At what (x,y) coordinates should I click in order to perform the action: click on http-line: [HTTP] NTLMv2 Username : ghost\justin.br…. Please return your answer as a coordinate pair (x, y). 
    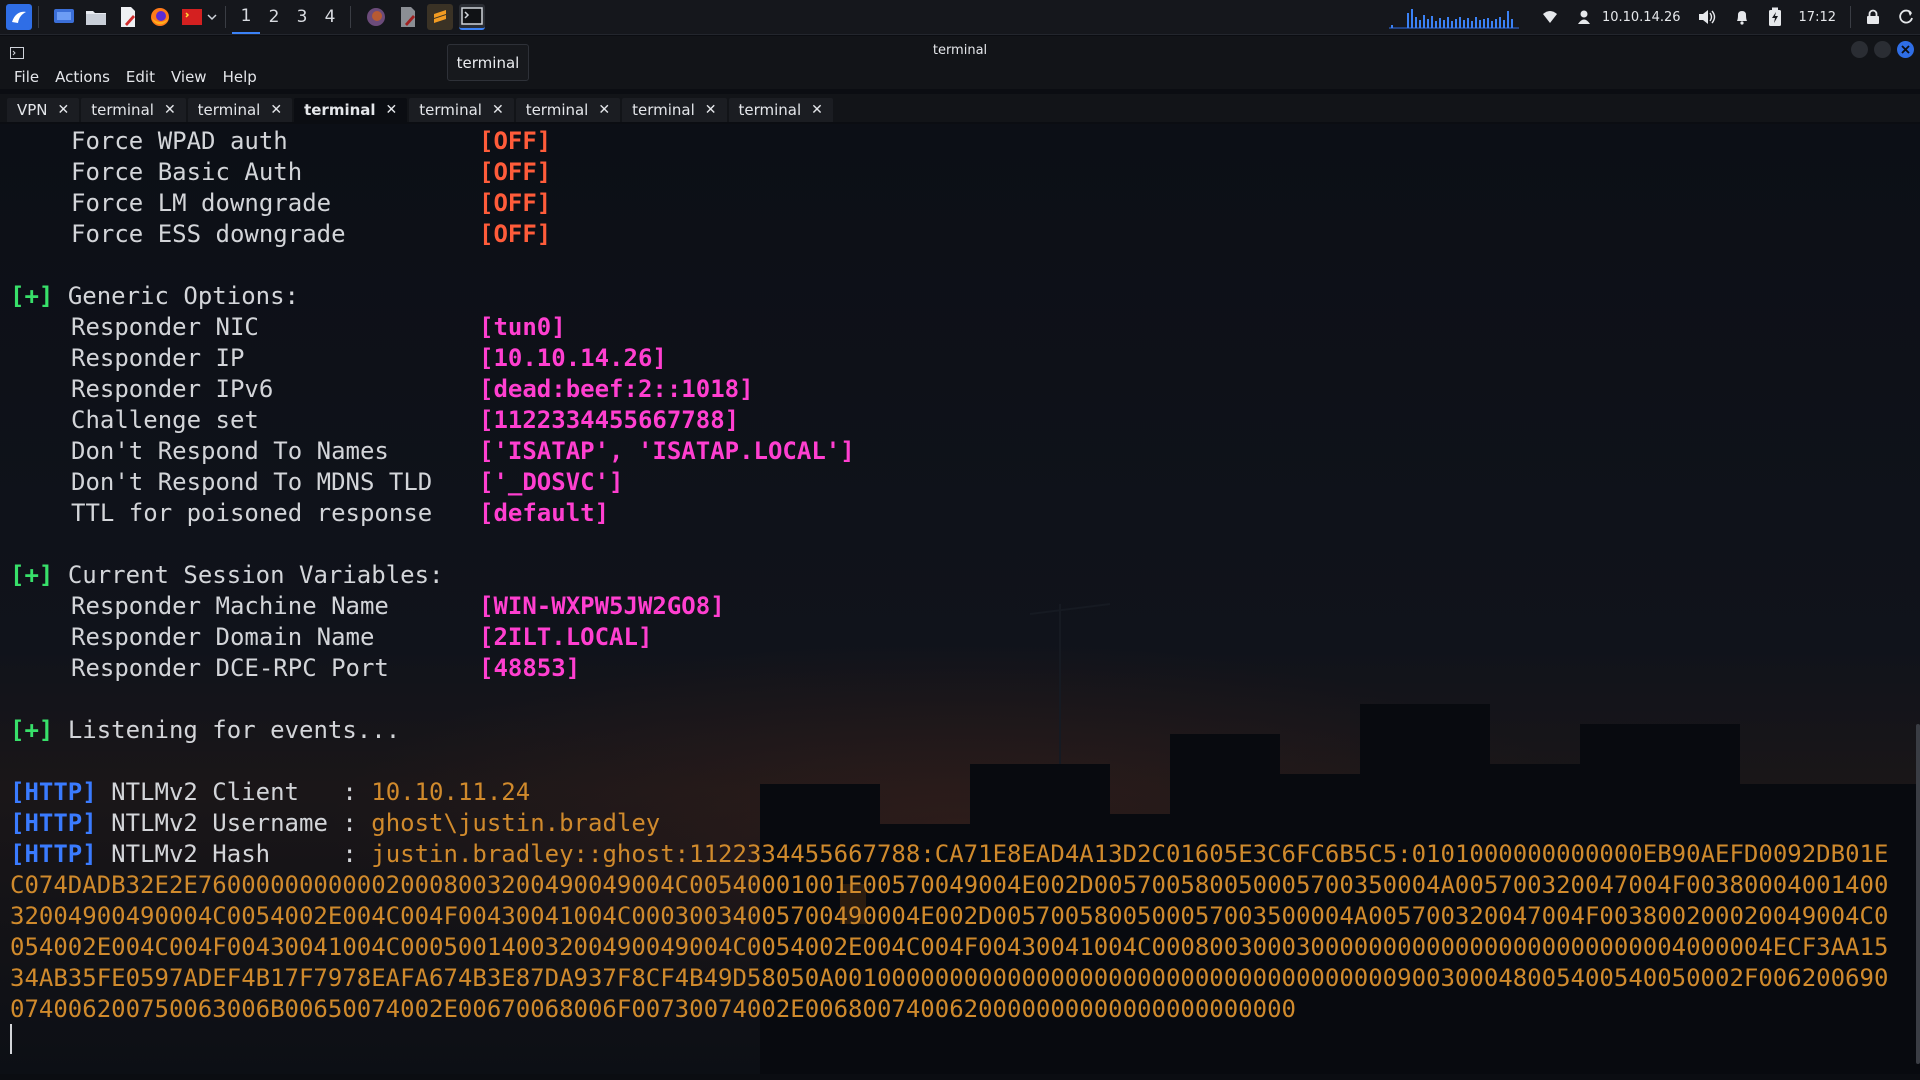
    Looking at the image, I should click on (961, 823).